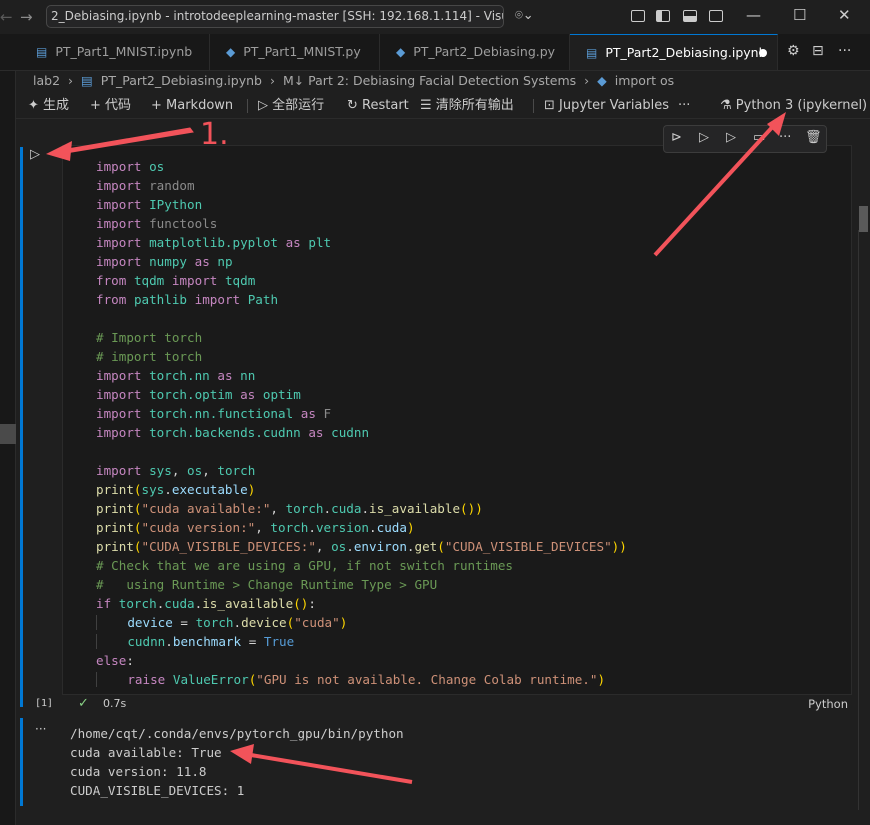 This screenshot has width=870, height=825. I want to click on forward-arrow-icon: →, so click(26, 17).